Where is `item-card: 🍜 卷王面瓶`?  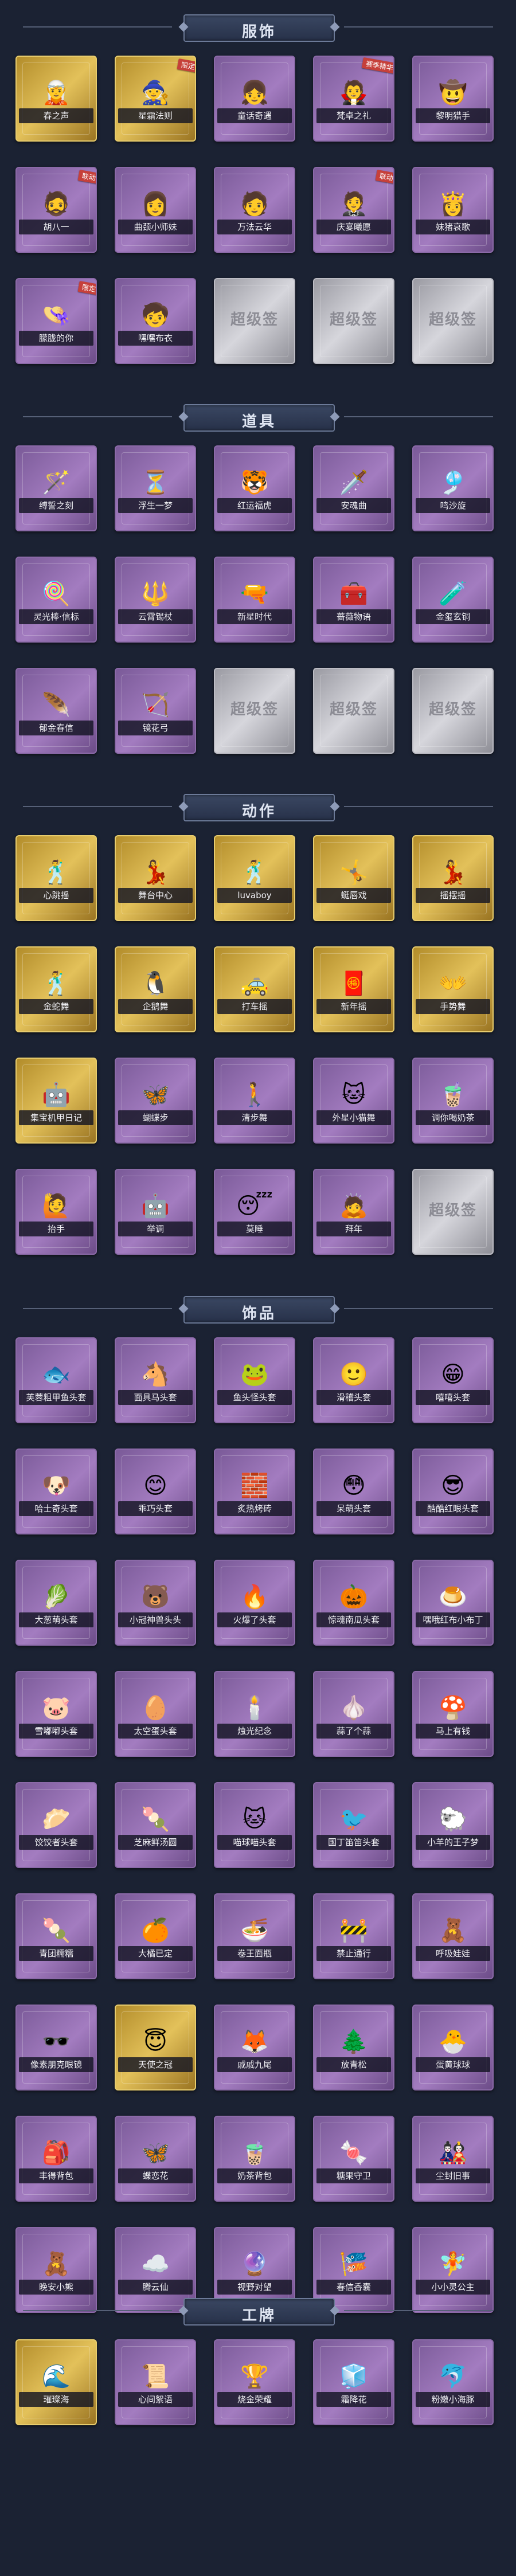
item-card: 🍜 卷王面瓶 is located at coordinates (255, 1943).